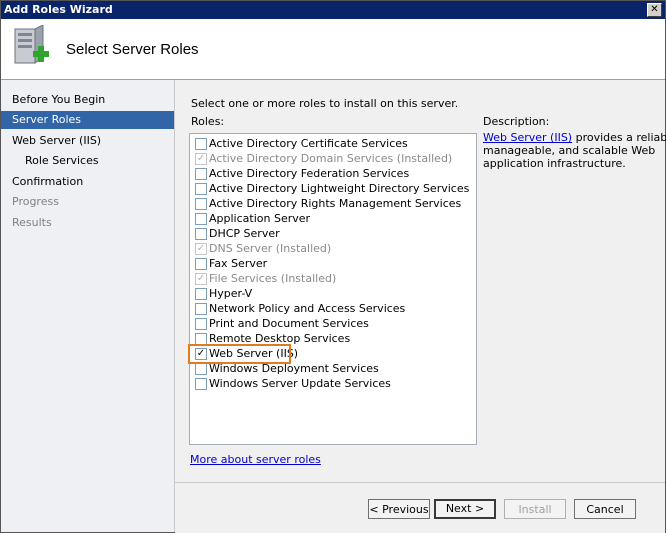 Image resolution: width=666 pixels, height=533 pixels. What do you see at coordinates (300, 383) in the screenshot?
I see `role-label: Windows Server Update Services` at bounding box center [300, 383].